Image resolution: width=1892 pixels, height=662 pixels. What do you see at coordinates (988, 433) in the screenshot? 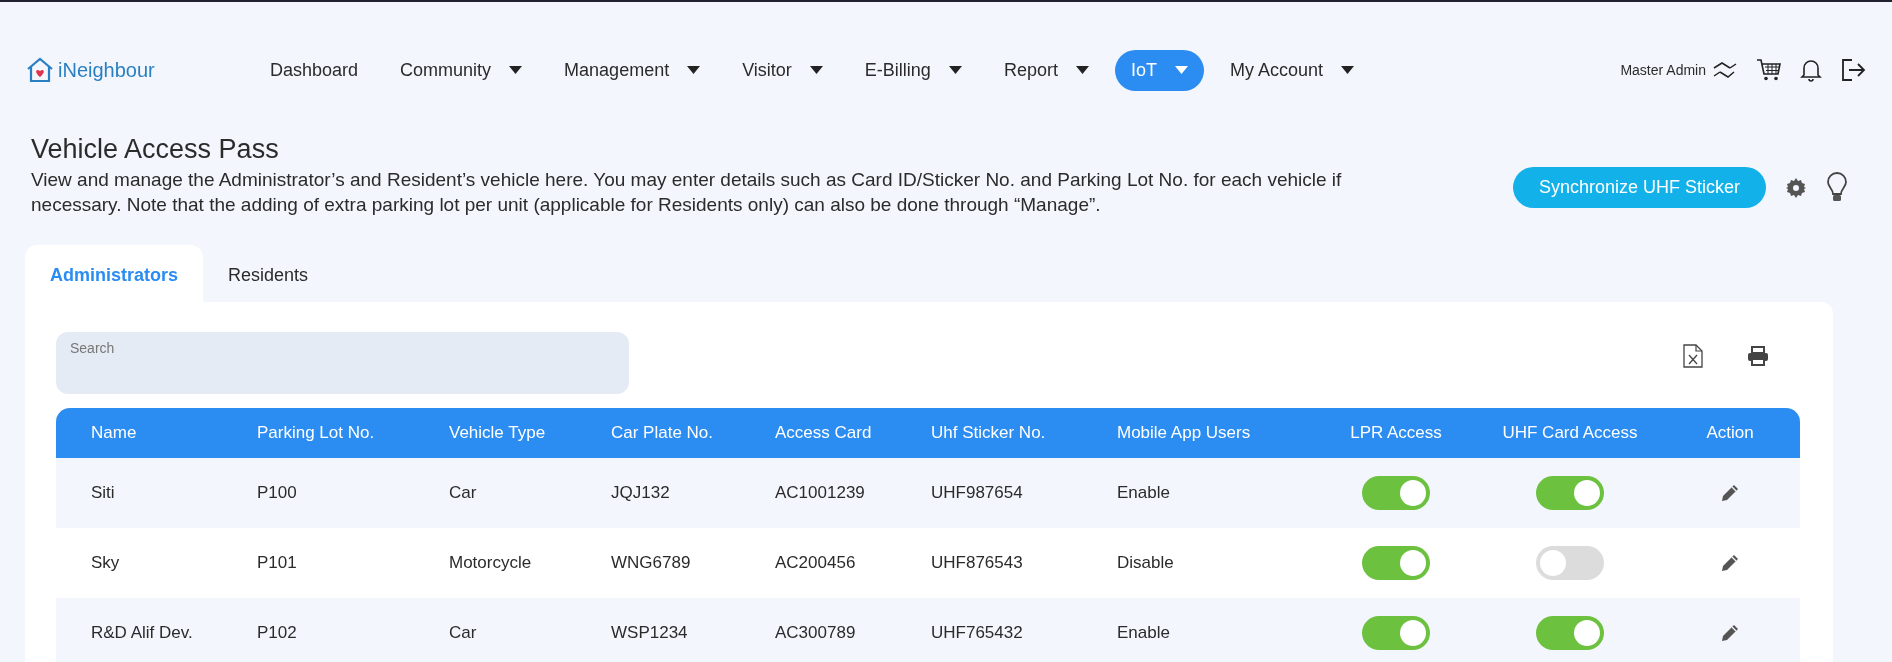
I see `column-header: Uhf Sticker No.` at bounding box center [988, 433].